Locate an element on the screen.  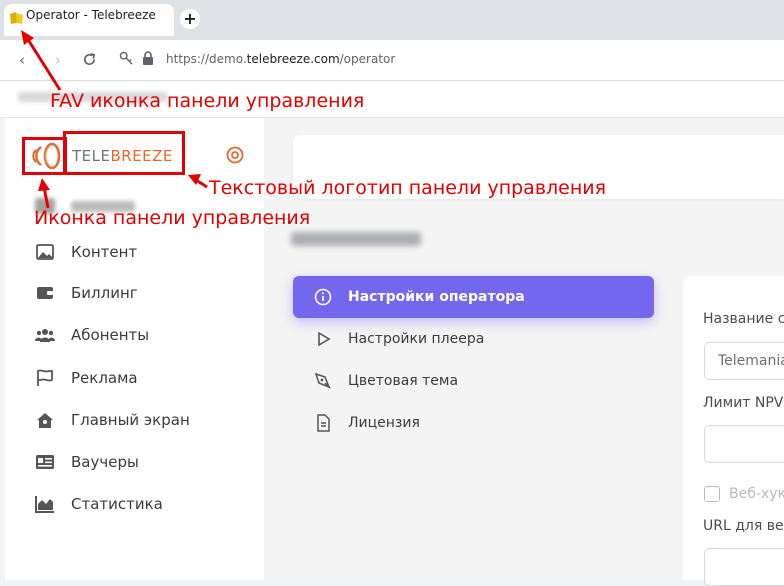
annotation-icon: Иконка панели управления is located at coordinates (172, 218).